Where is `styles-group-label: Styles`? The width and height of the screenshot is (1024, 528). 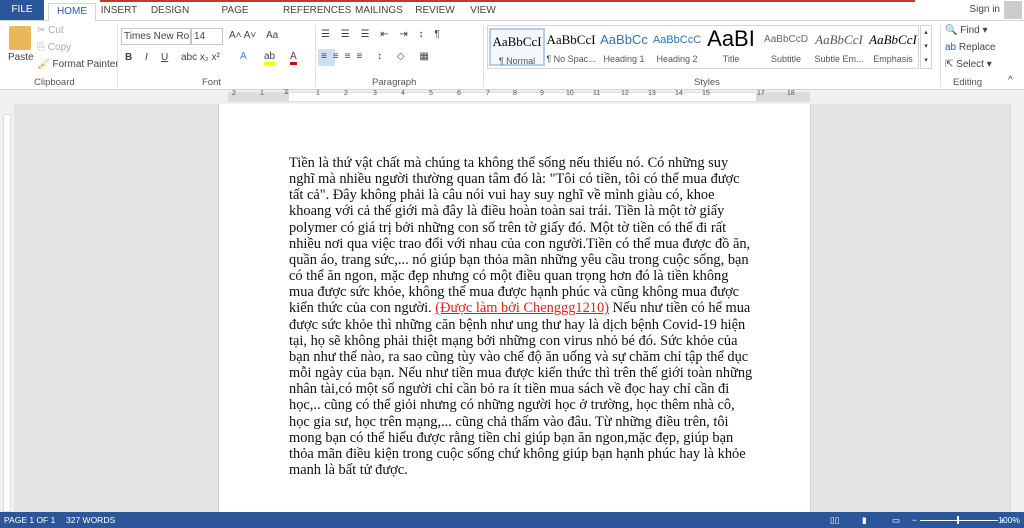 styles-group-label: Styles is located at coordinates (707, 82).